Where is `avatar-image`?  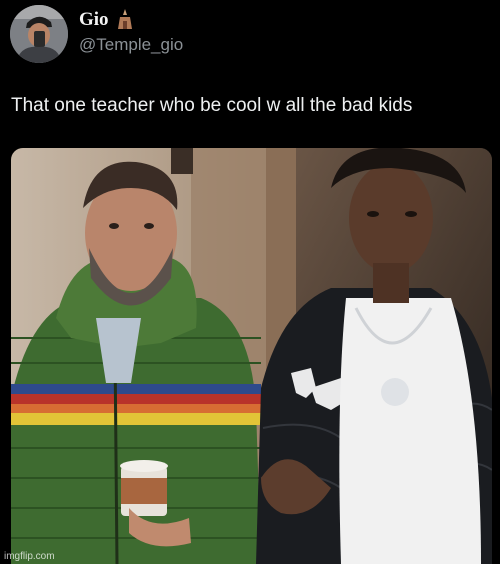 avatar-image is located at coordinates (39, 34).